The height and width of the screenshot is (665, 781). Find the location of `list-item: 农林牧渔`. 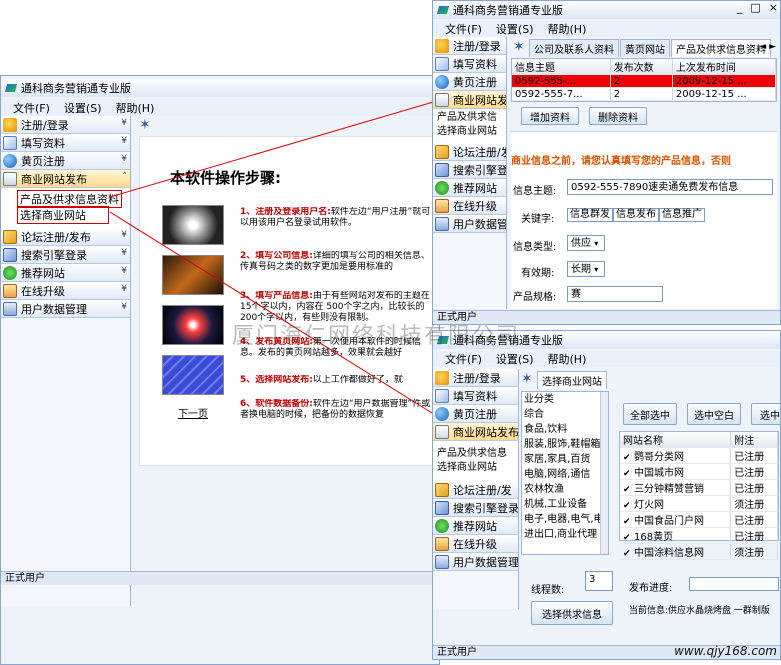

list-item: 农林牧渔 is located at coordinates (566, 489).